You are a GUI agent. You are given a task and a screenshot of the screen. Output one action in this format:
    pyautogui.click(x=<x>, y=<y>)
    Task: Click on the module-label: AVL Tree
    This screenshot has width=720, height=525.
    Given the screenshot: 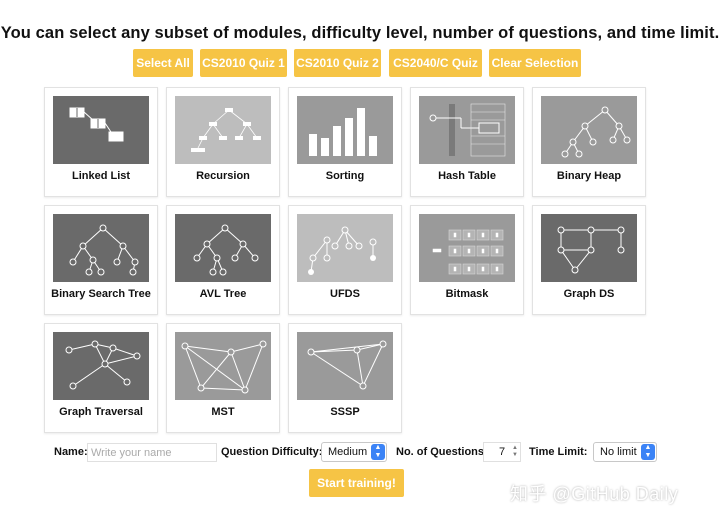 What is the action you would take?
    pyautogui.click(x=223, y=294)
    